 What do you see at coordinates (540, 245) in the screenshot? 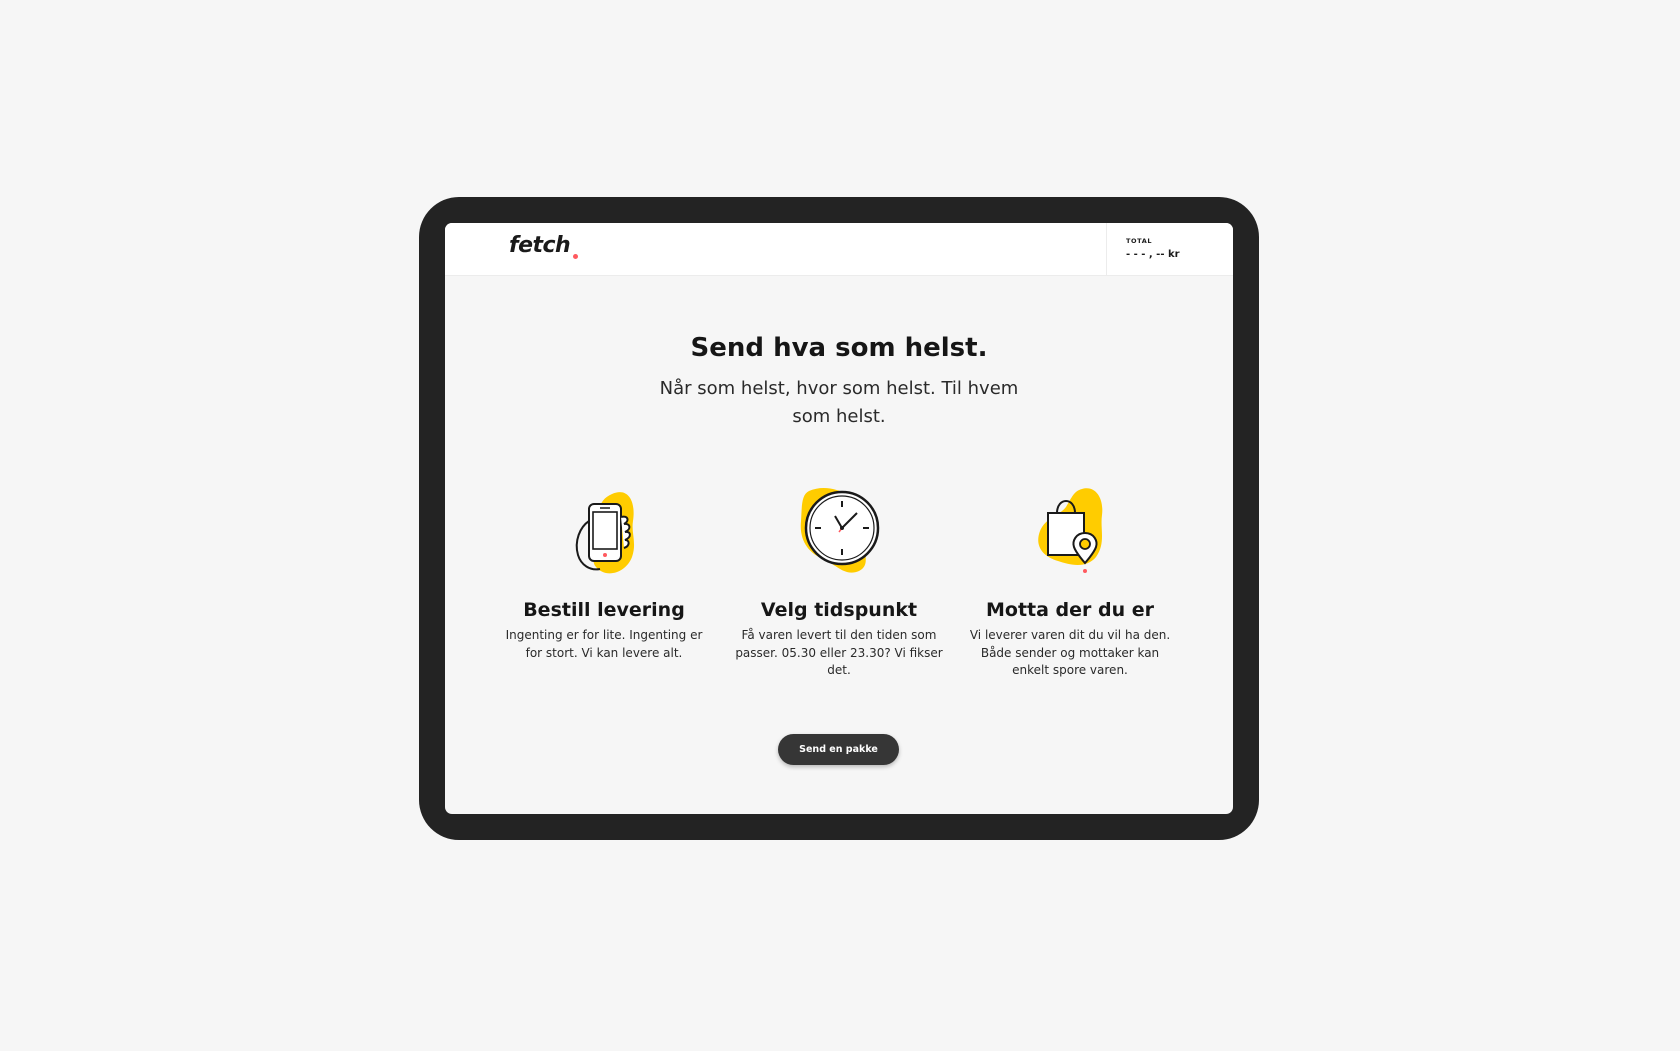
I see `fetch-logo: fetch` at bounding box center [540, 245].